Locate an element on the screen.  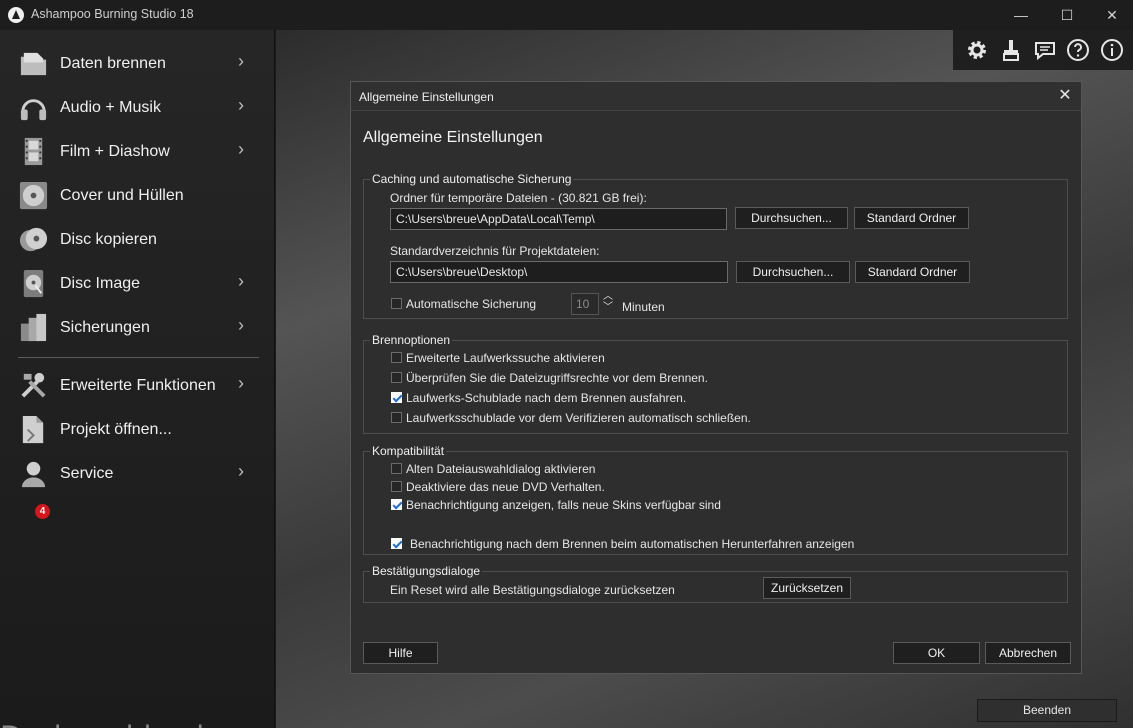
dialog-title-bar: Allgemeine Einstellungen ✕ is located at coordinates (716, 96).